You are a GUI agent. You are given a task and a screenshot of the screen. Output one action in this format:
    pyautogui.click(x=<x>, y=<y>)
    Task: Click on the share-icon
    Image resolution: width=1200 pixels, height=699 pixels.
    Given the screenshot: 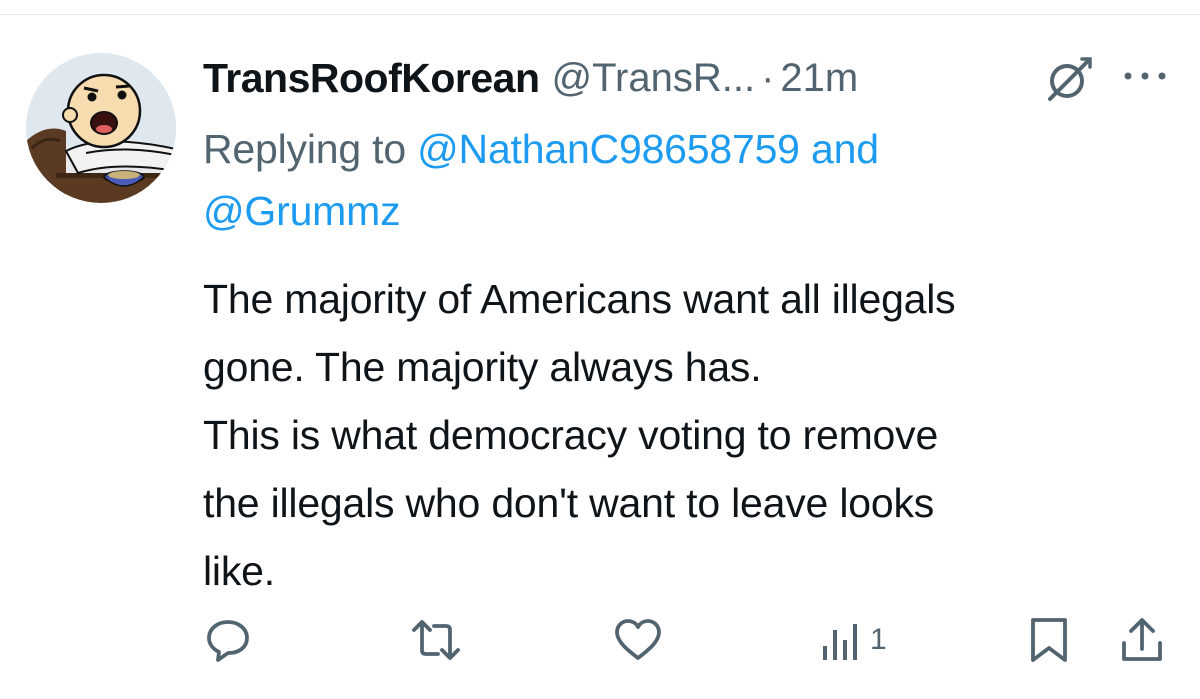 What is the action you would take?
    pyautogui.click(x=1142, y=639)
    